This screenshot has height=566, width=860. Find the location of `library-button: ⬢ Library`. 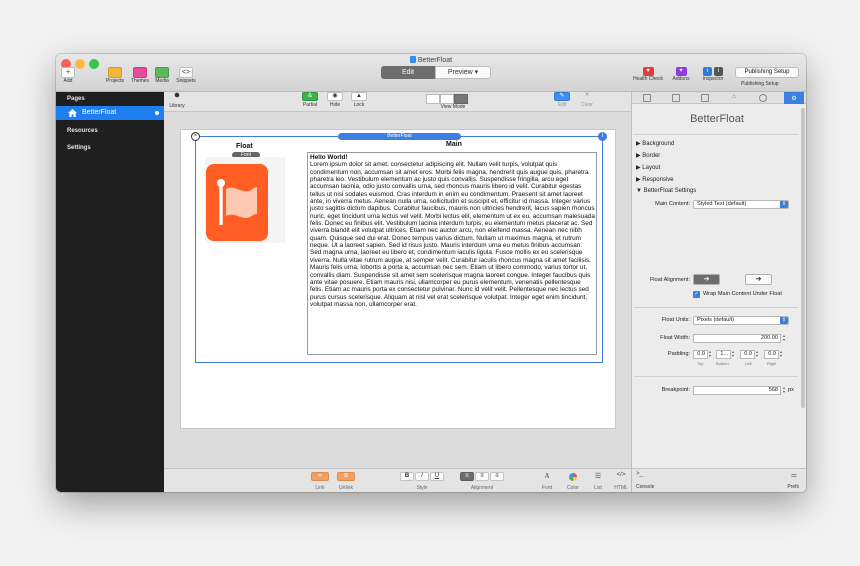

library-button: ⬢ Library is located at coordinates (177, 101).